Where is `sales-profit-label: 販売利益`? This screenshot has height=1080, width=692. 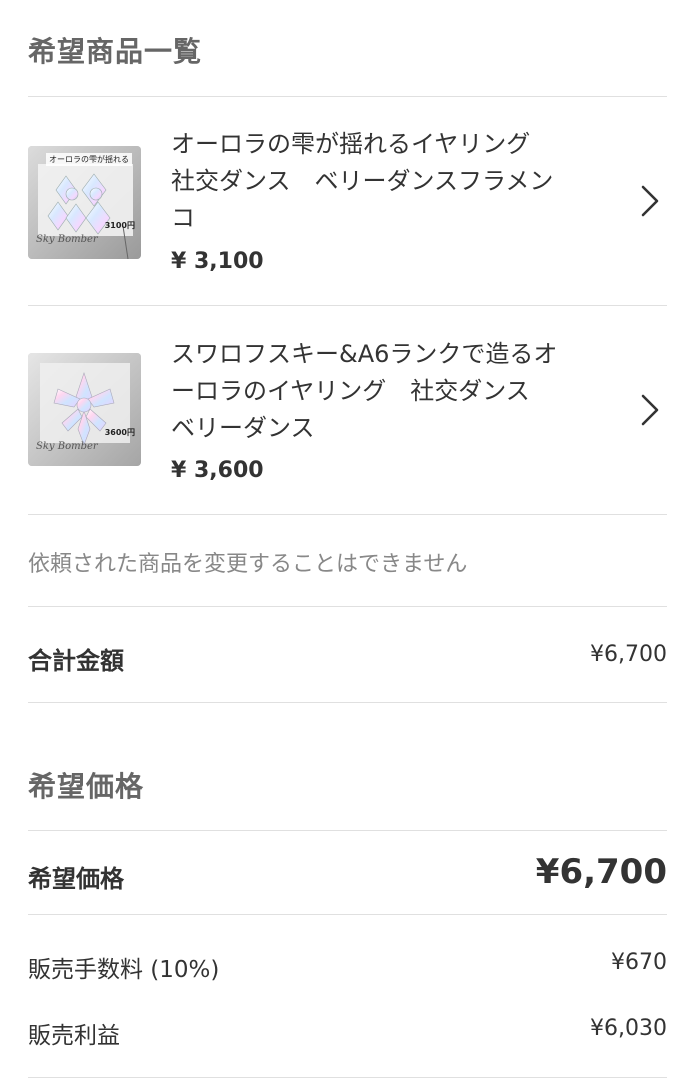
sales-profit-label: 販売利益 is located at coordinates (74, 1036).